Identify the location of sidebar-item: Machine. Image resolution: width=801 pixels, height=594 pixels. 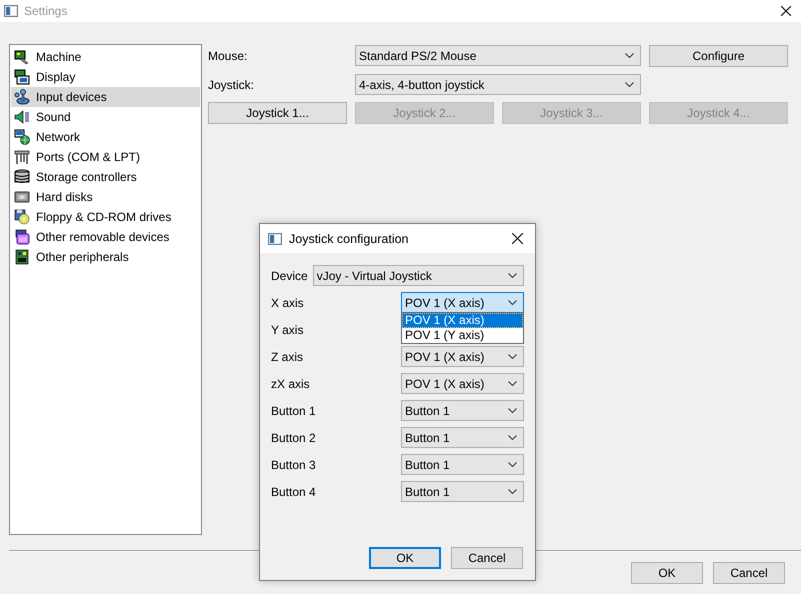
(105, 57).